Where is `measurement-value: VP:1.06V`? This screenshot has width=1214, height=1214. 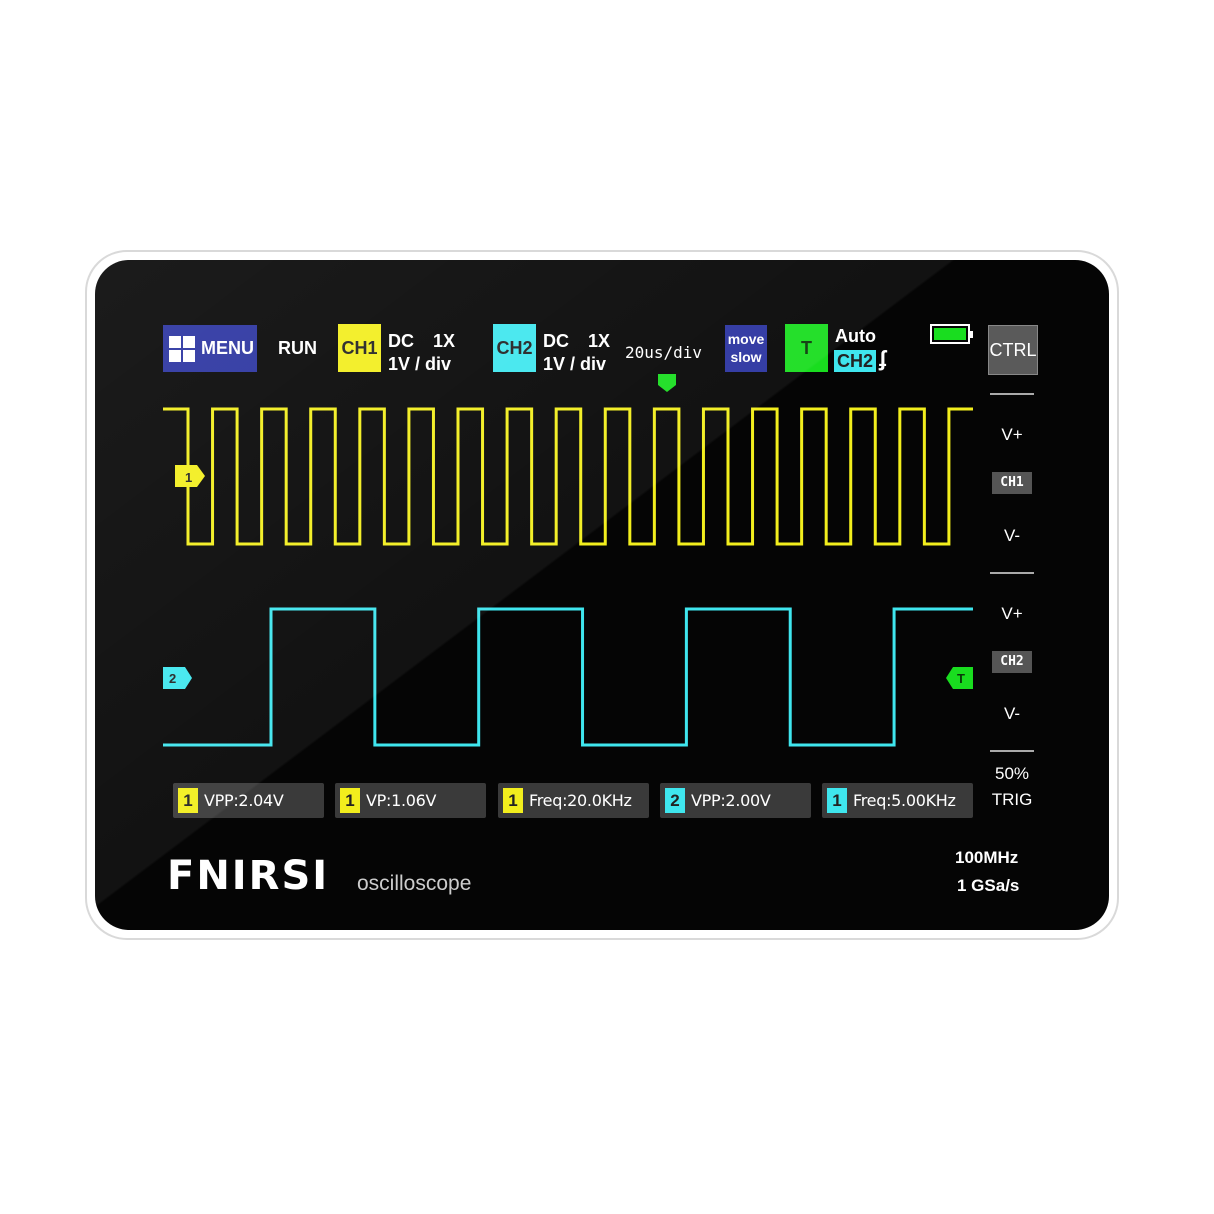 measurement-value: VP:1.06V is located at coordinates (401, 800).